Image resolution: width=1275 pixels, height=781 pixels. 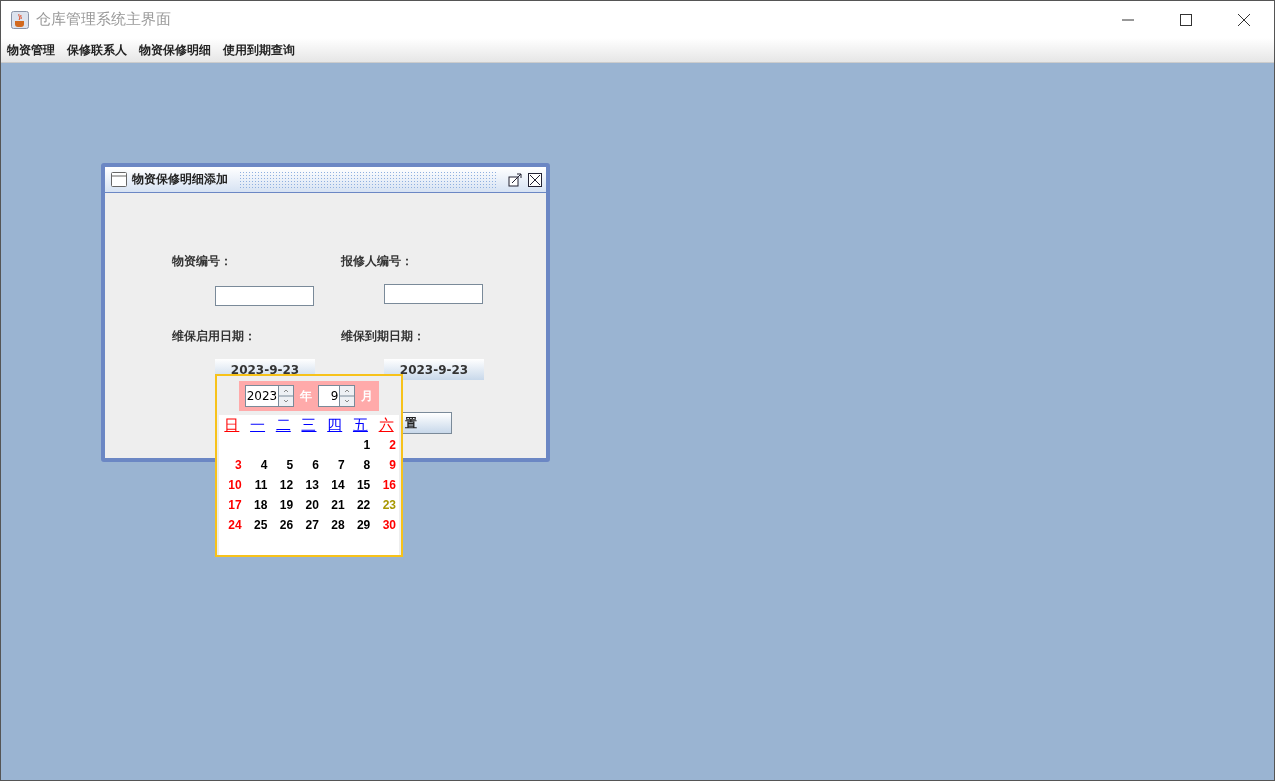 I want to click on calendar-day: 22, so click(x=360, y=505).